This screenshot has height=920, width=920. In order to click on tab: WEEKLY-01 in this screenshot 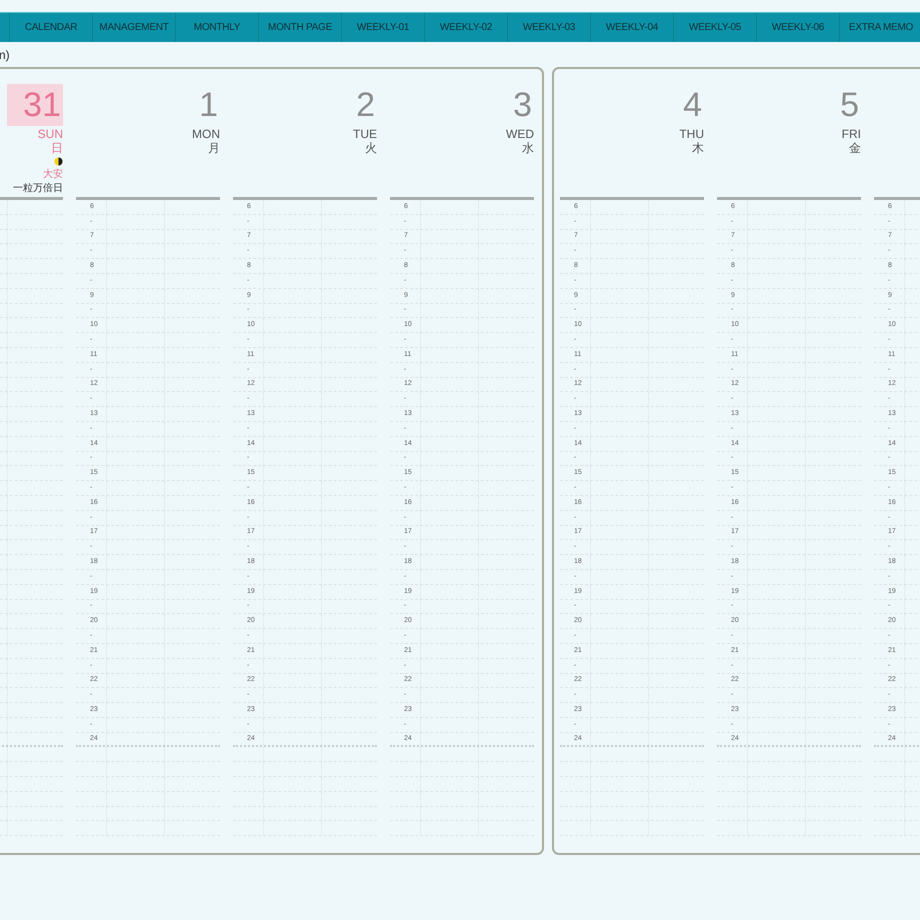, I will do `click(383, 27)`.